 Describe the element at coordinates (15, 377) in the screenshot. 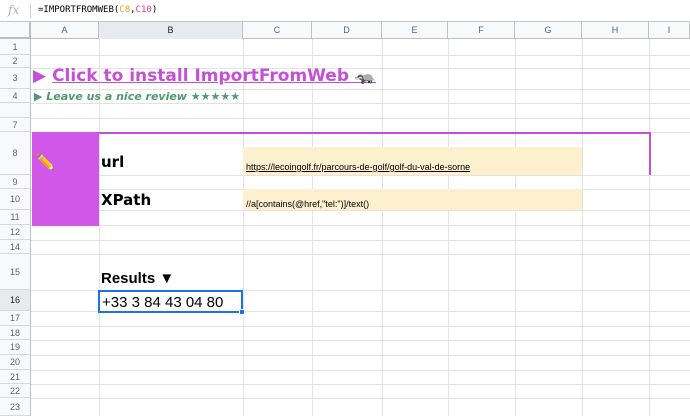

I see `row-header-21: 21` at that location.